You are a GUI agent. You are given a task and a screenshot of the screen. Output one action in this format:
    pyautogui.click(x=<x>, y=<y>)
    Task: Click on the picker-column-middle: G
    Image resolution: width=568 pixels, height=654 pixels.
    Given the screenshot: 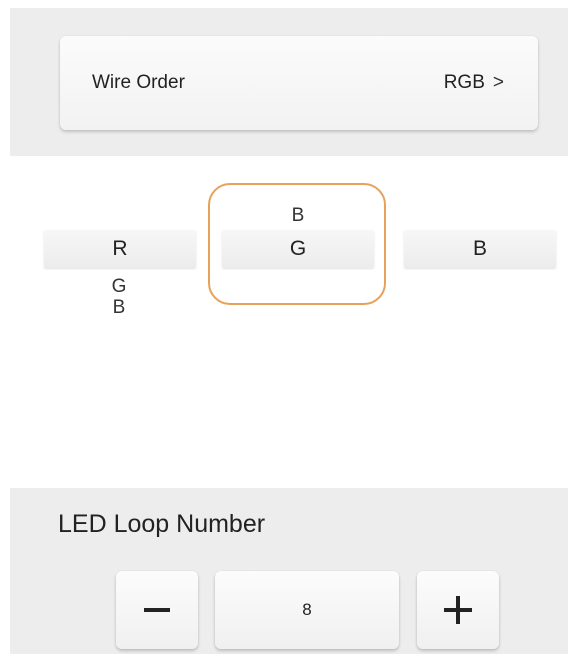 What is the action you would take?
    pyautogui.click(x=298, y=249)
    